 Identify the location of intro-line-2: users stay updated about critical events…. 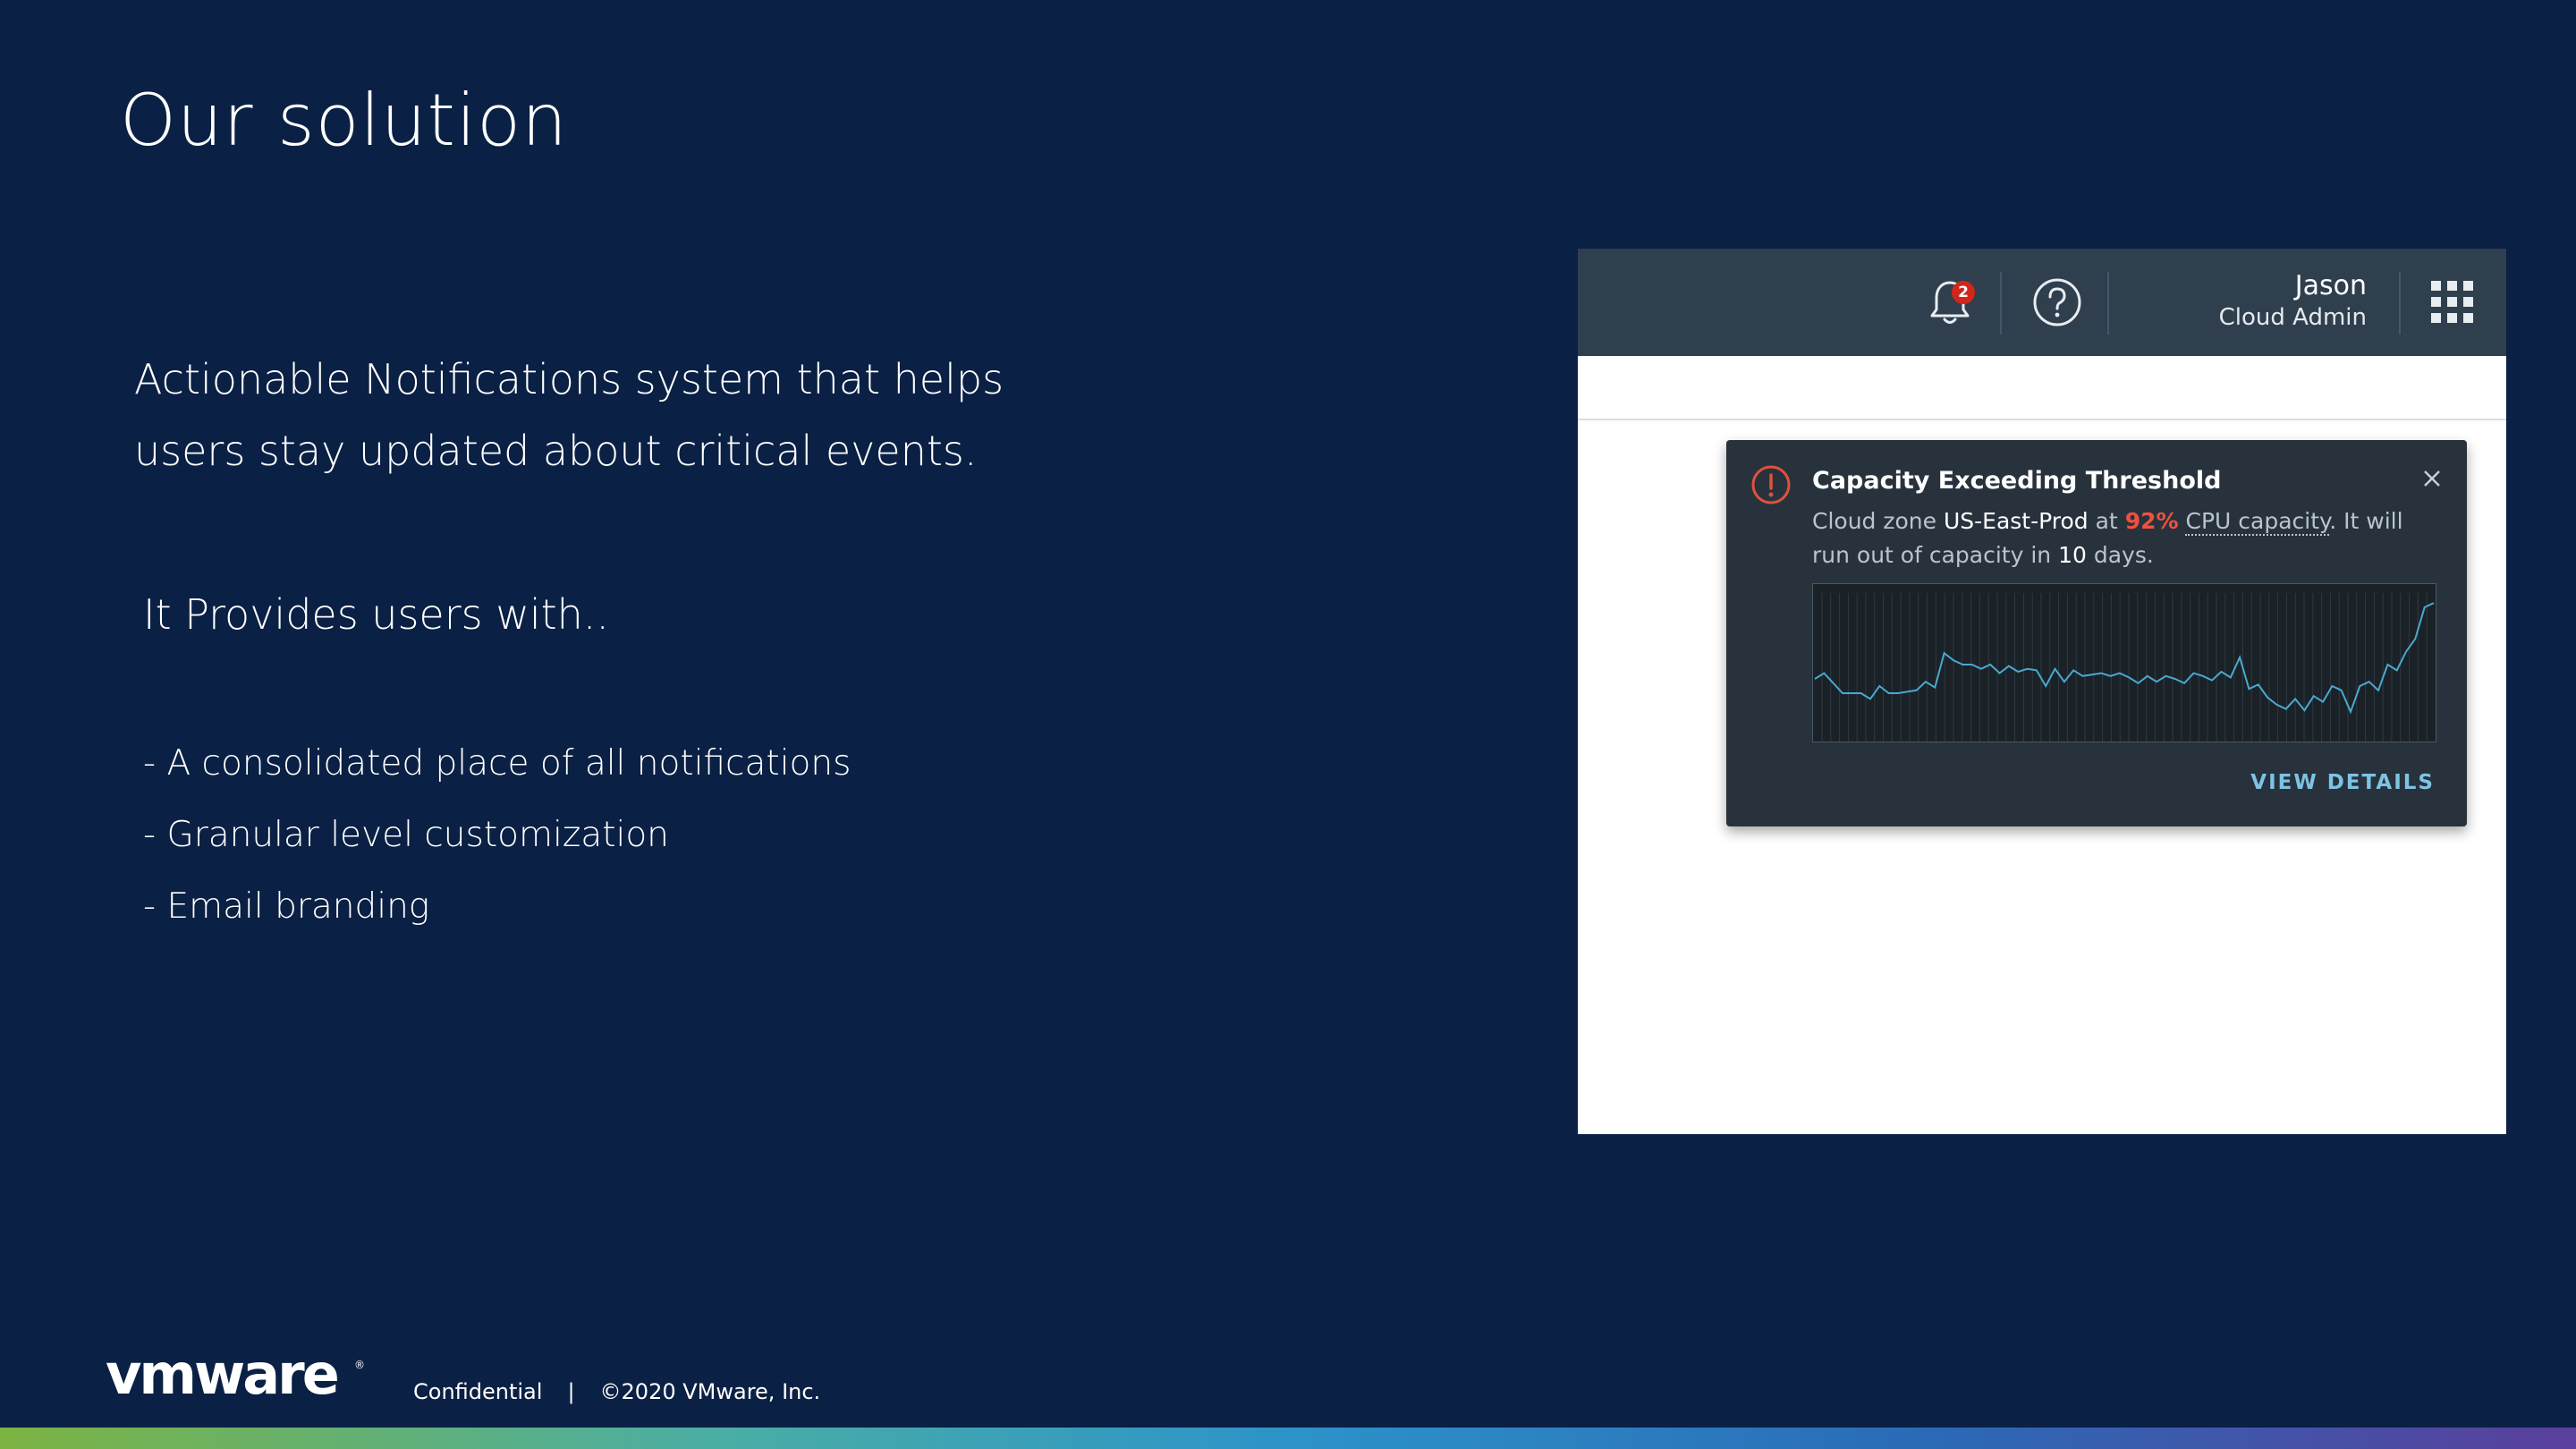
(556, 451).